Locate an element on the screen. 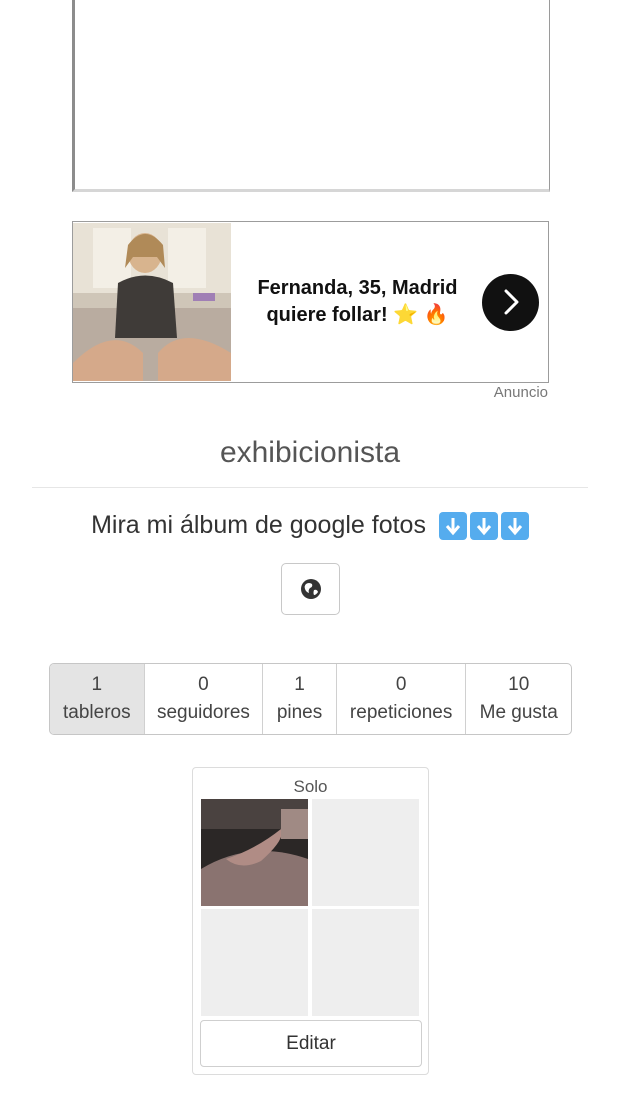 The image size is (620, 1095). ad-label: Anuncio is located at coordinates (520, 392).